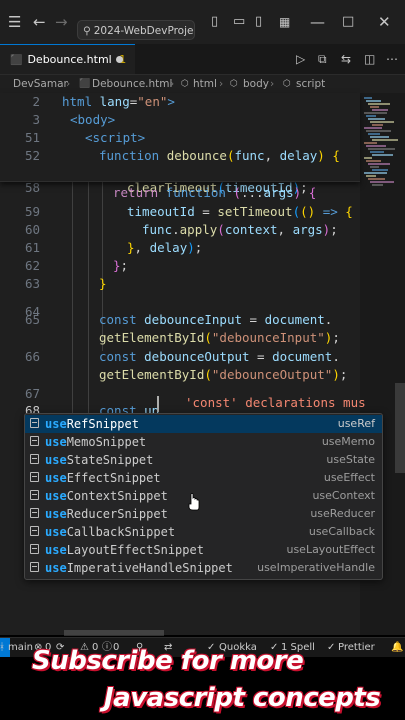 Image resolution: width=405 pixels, height=720 pixels. Describe the element at coordinates (397, 647) in the screenshot. I see `notifications-icon: 🔔` at that location.